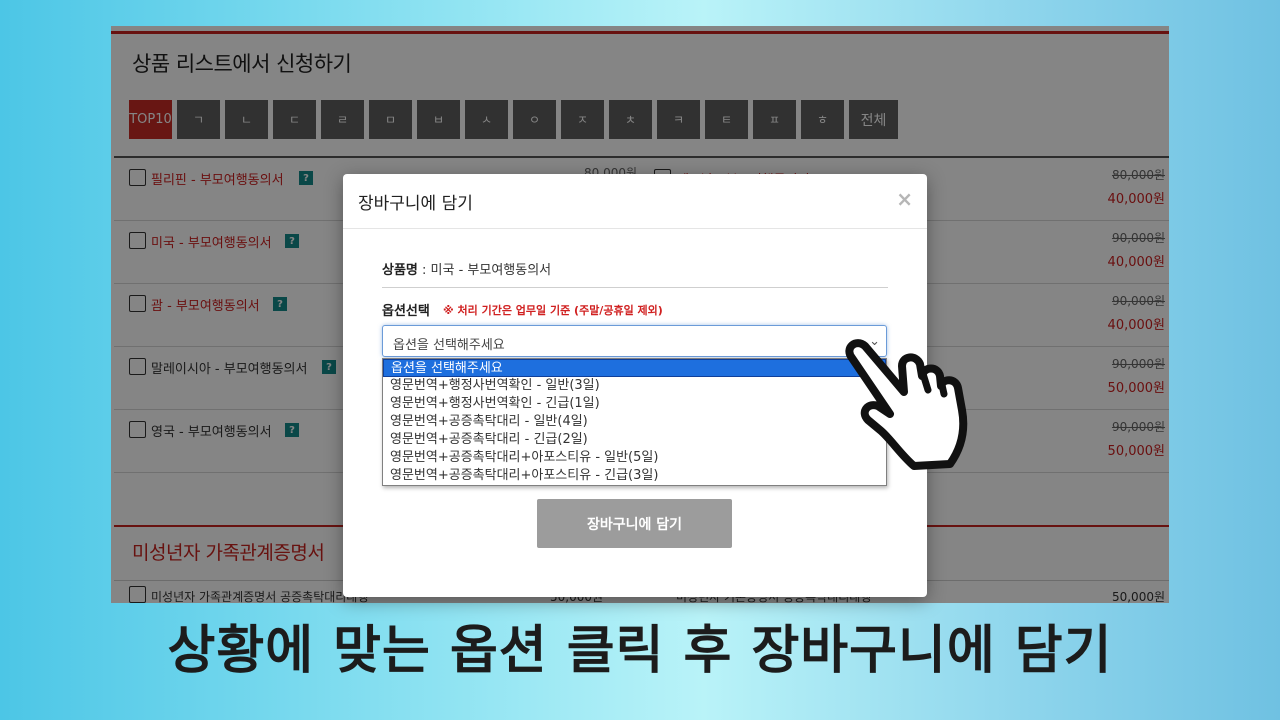 The width and height of the screenshot is (1280, 720). Describe the element at coordinates (634, 404) in the screenshot. I see `dropdown-option: 영문번역+행정사번역확인 - 긴급(1일)` at that location.